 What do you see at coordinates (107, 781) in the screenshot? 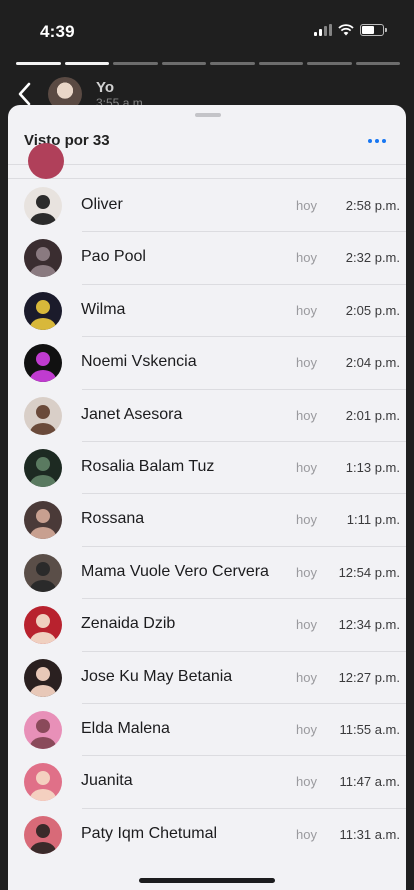
I see `viewer-name: Juanita` at bounding box center [107, 781].